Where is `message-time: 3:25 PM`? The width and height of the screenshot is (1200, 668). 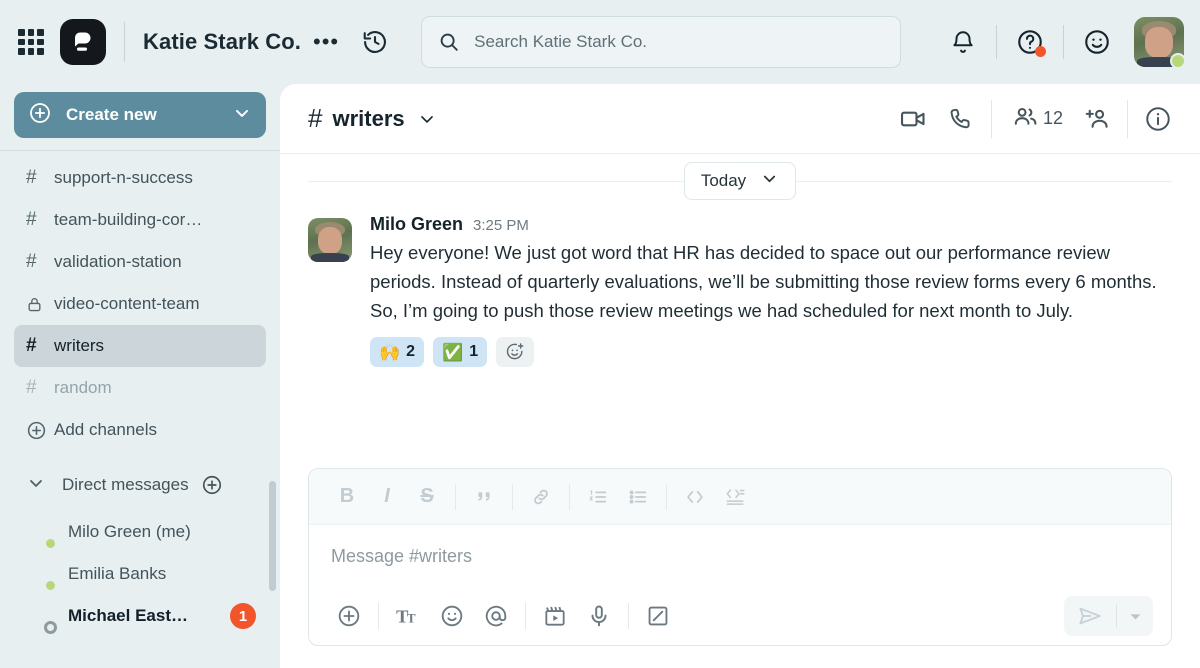 message-time: 3:25 PM is located at coordinates (501, 225).